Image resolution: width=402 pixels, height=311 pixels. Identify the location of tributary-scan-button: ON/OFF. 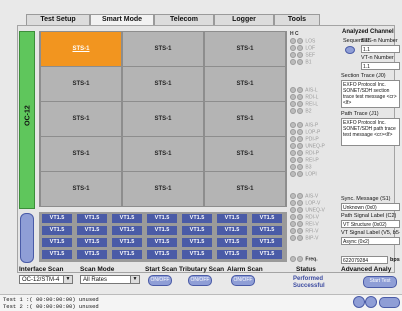
(200, 280).